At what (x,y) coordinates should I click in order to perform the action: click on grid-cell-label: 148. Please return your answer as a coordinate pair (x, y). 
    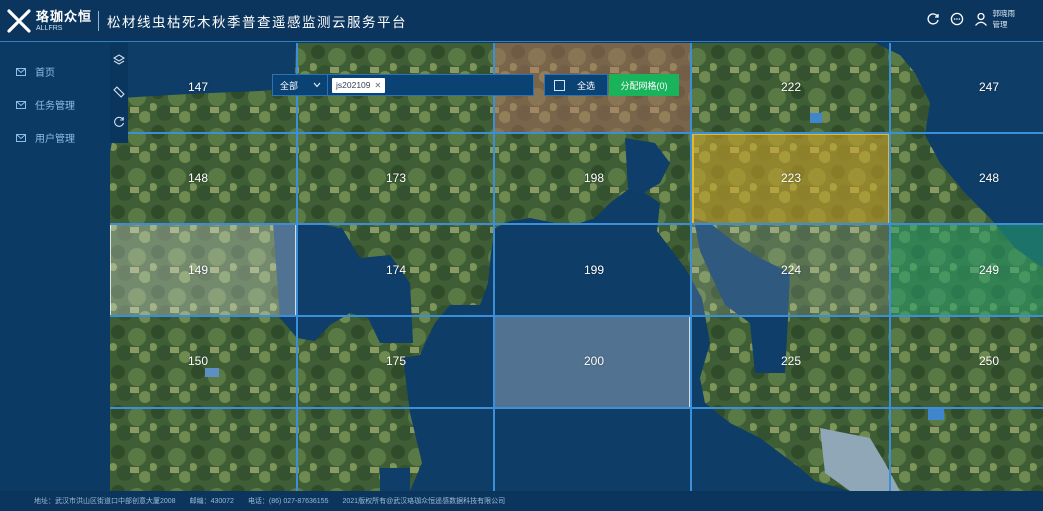
    Looking at the image, I should click on (198, 178).